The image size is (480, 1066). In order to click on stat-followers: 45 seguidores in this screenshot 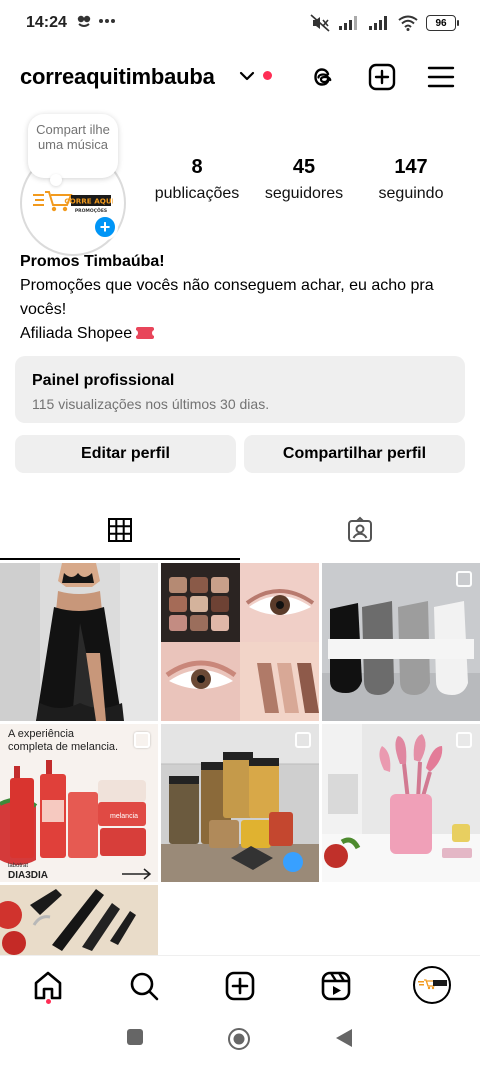, I will do `click(304, 179)`.